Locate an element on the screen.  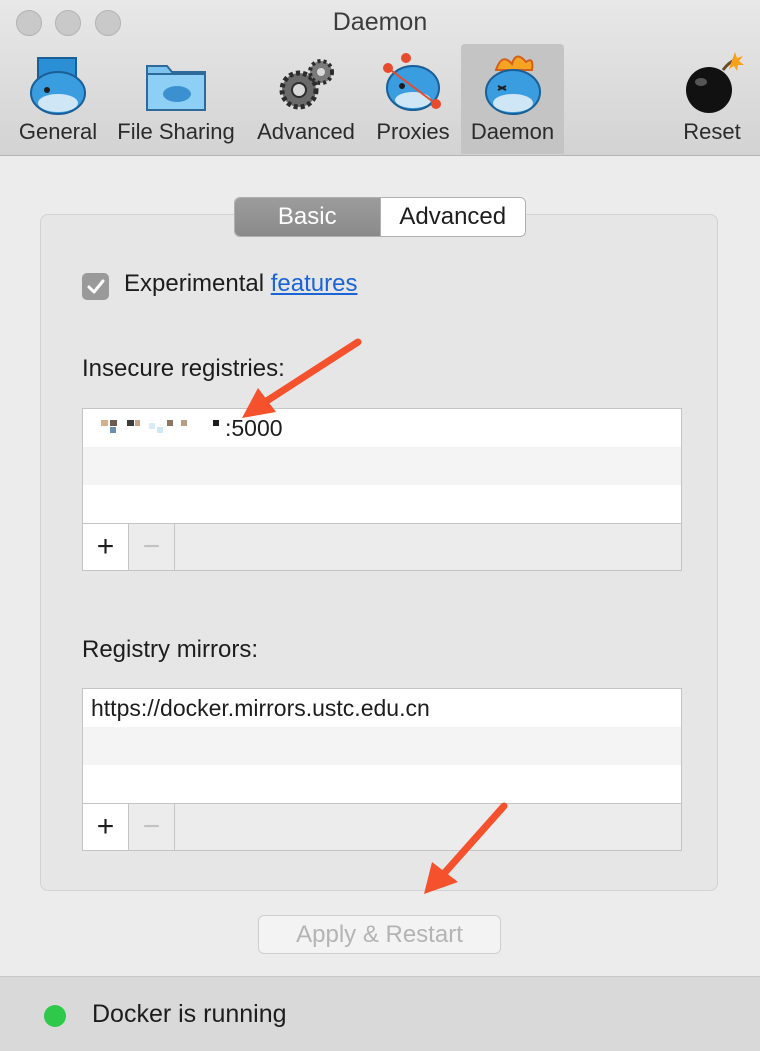
registry-mirrors-label: Registry mirrors: is located at coordinates (170, 649).